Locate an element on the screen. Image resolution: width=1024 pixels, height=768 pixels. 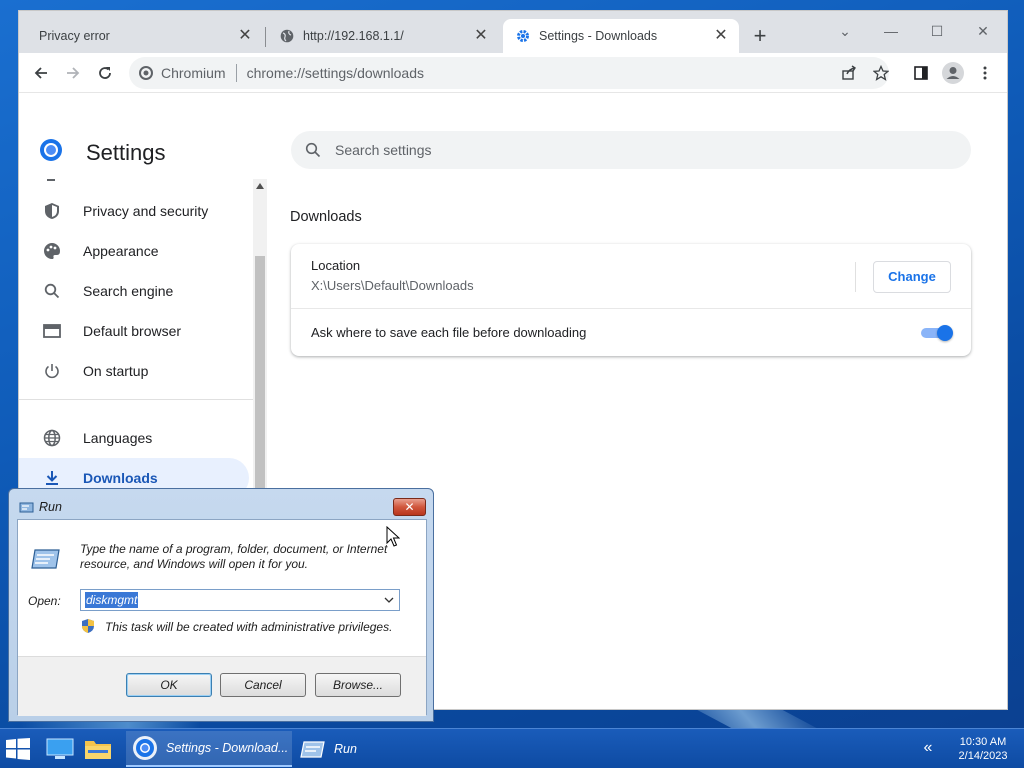
sidebar-item-search-engine: Search engine is located at coordinates (134, 291).